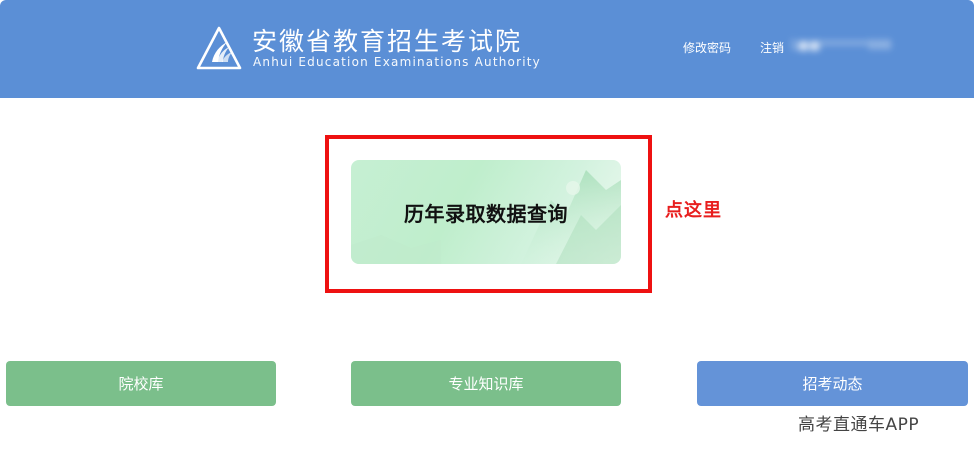  Describe the element at coordinates (219, 48) in the screenshot. I see `aeea-logo-icon` at that location.